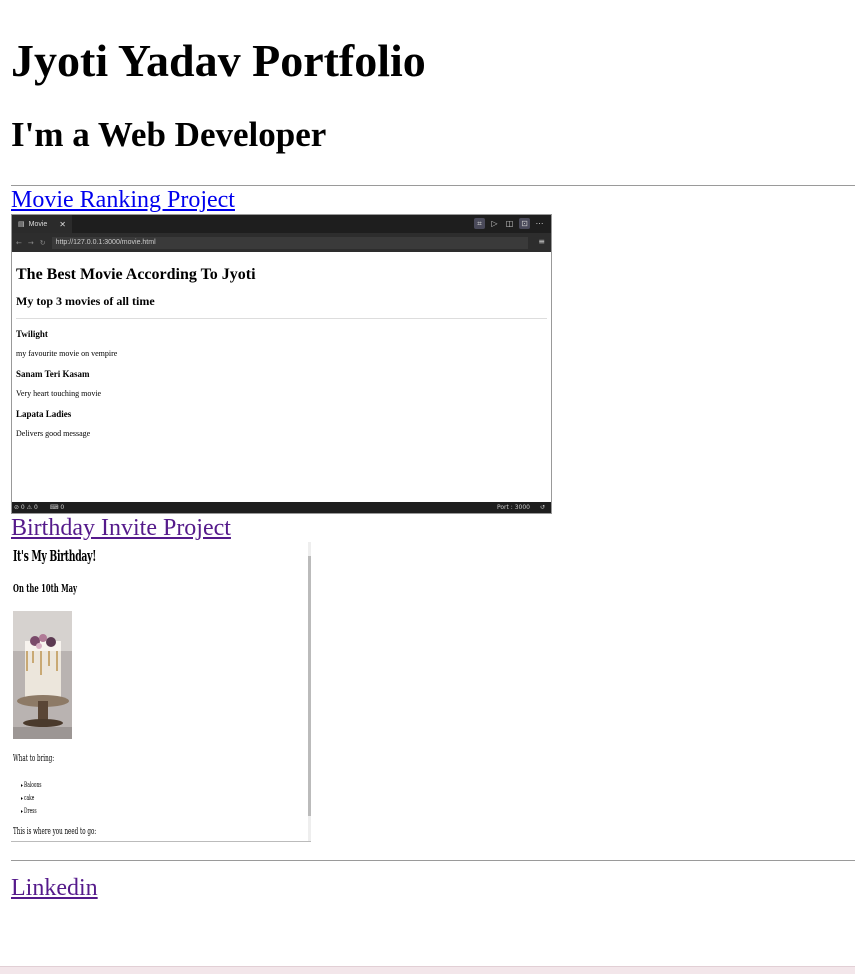  I want to click on browser-tab: ▤ Movie ✕, so click(42, 224).